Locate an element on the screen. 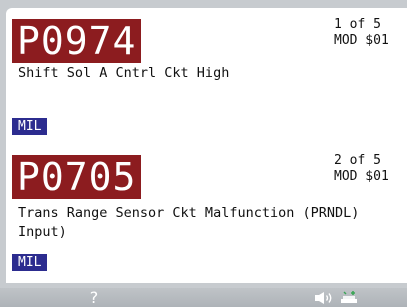 This screenshot has height=307, width=407. dtc-count: 2 of 5 is located at coordinates (357, 160).